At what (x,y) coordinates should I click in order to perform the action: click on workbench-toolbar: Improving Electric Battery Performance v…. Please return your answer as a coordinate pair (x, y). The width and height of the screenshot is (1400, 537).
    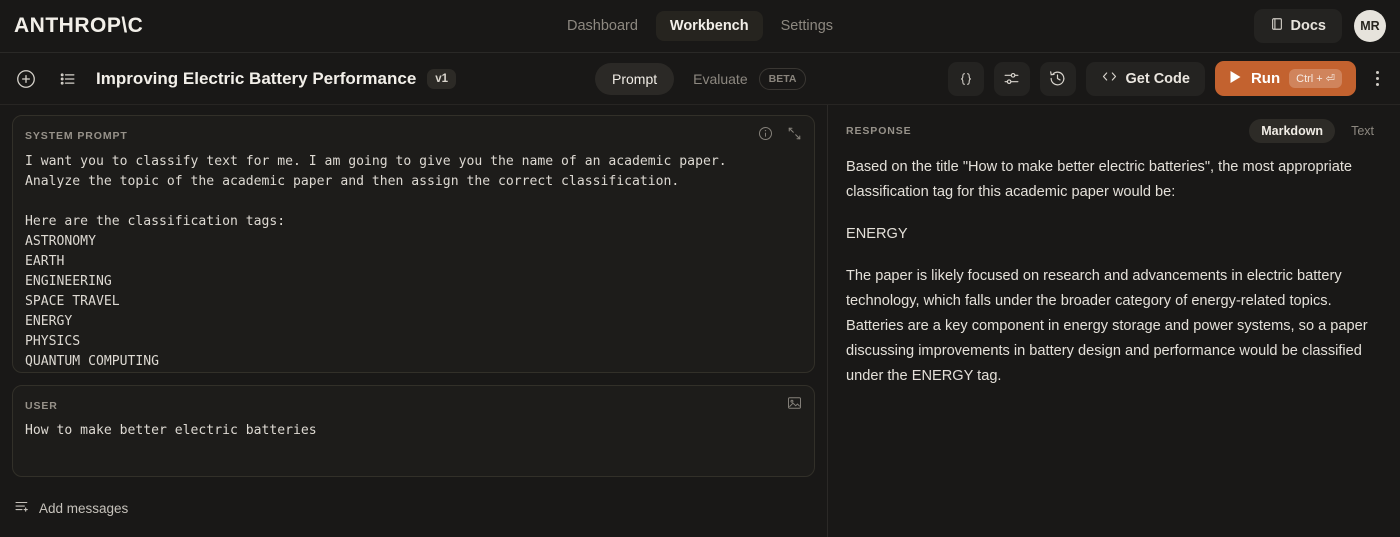
    Looking at the image, I should click on (700, 79).